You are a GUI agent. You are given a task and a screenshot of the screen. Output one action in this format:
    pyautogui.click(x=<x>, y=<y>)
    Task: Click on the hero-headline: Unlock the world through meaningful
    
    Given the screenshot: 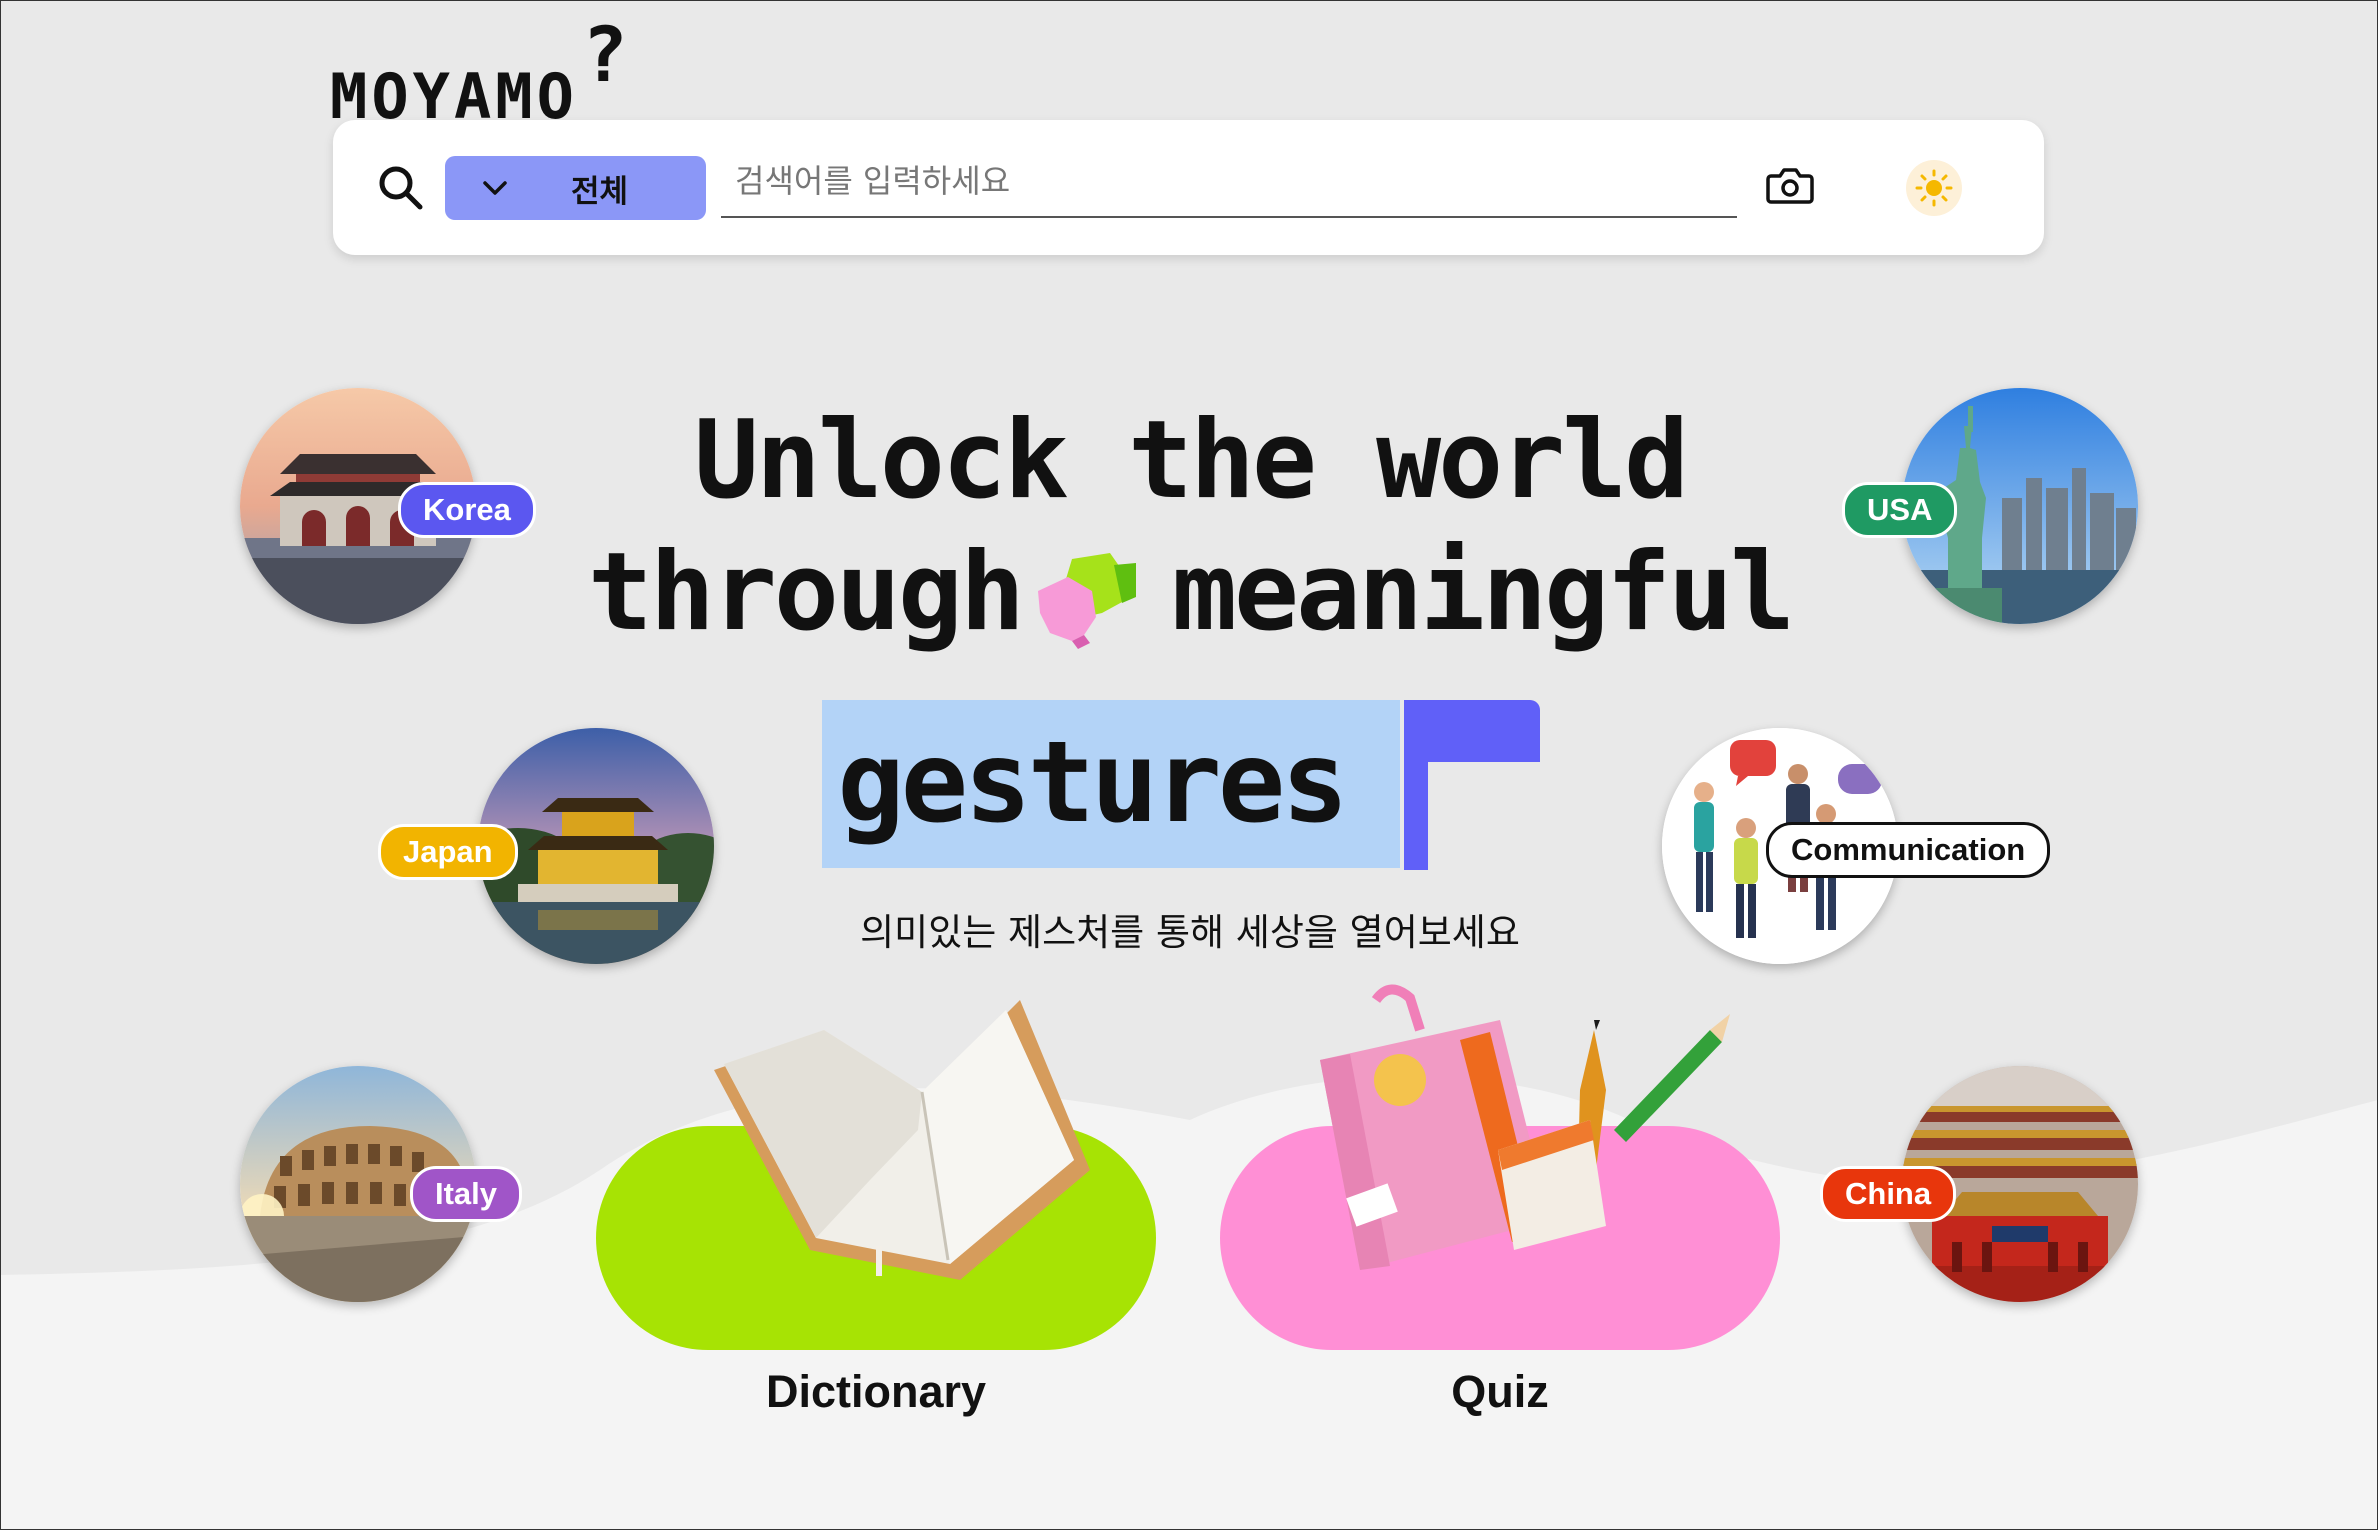 What is the action you would take?
    pyautogui.click(x=1190, y=527)
    